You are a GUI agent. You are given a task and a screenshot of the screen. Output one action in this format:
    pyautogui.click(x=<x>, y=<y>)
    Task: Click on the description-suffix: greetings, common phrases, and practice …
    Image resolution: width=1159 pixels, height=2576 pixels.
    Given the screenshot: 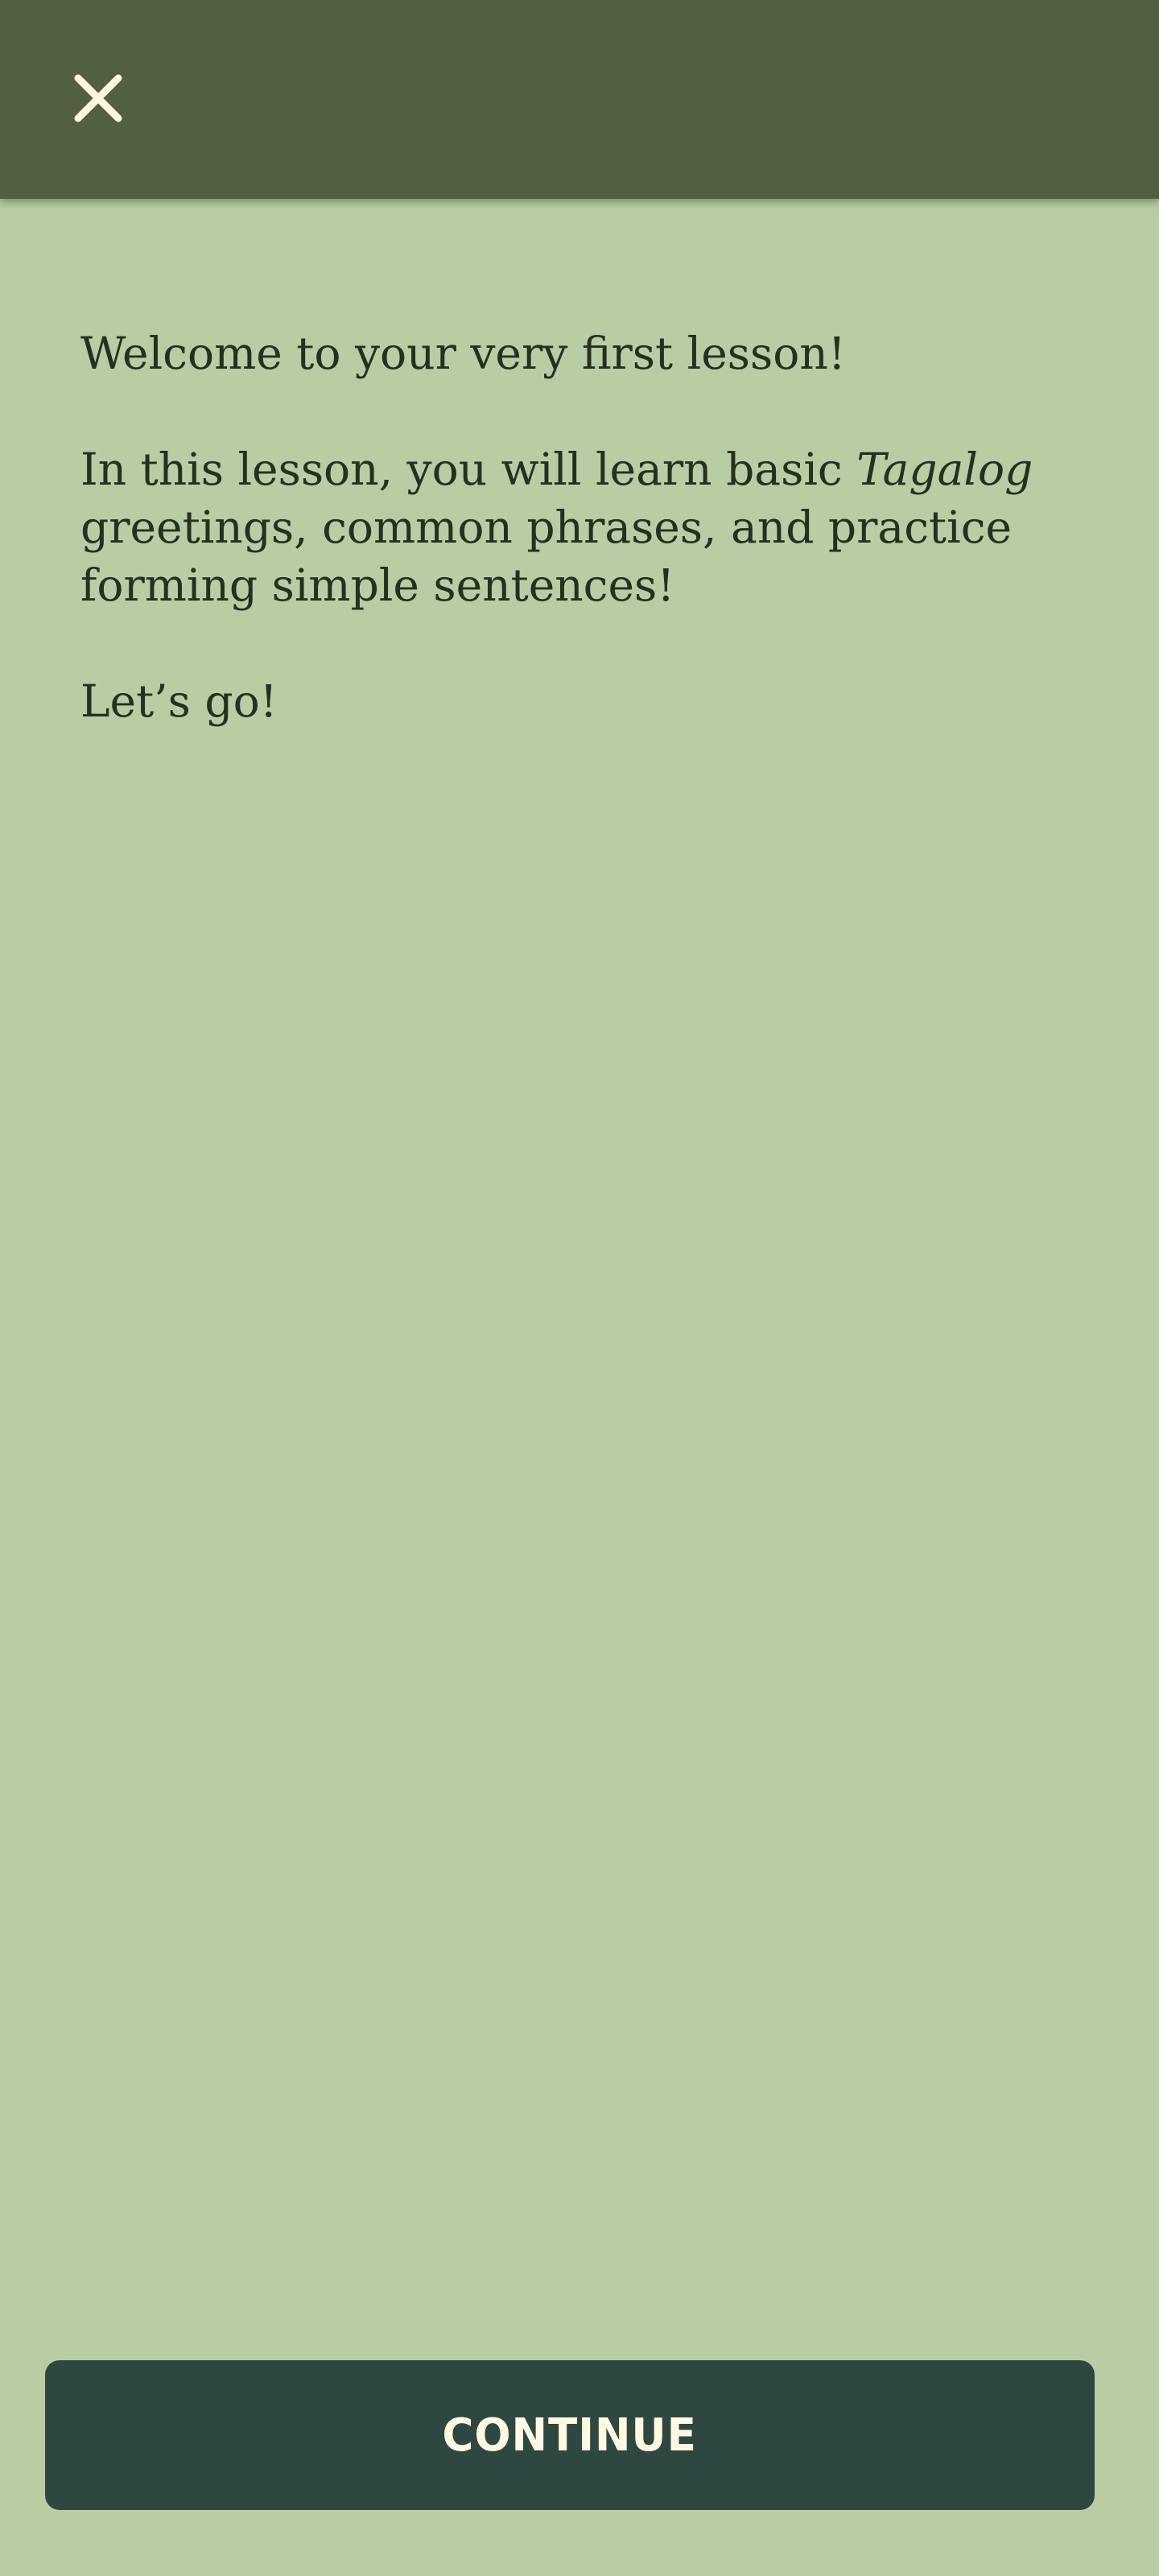 What is the action you would take?
    pyautogui.click(x=546, y=556)
    